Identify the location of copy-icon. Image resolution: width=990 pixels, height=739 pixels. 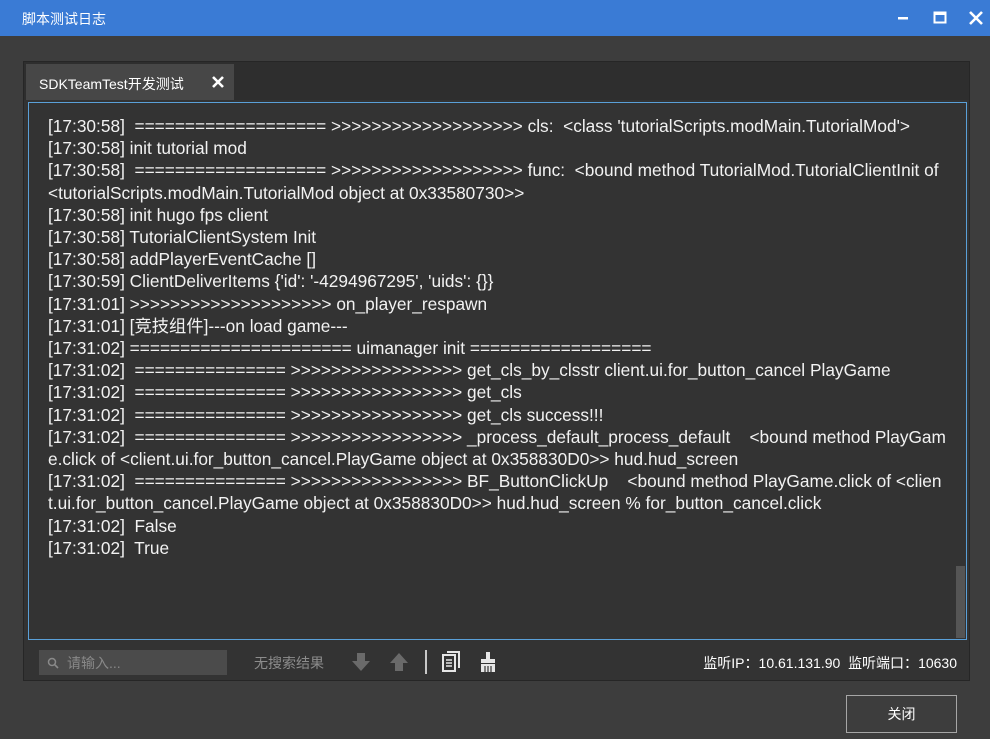
(451, 662).